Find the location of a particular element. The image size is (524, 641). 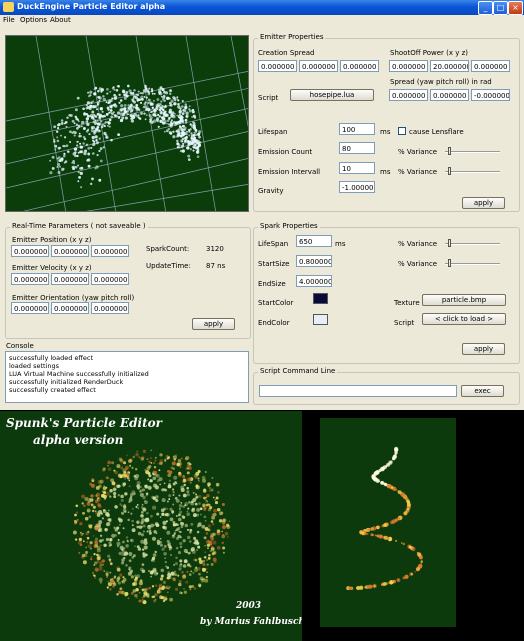

interval-variance-label: % Variance is located at coordinates (418, 172).